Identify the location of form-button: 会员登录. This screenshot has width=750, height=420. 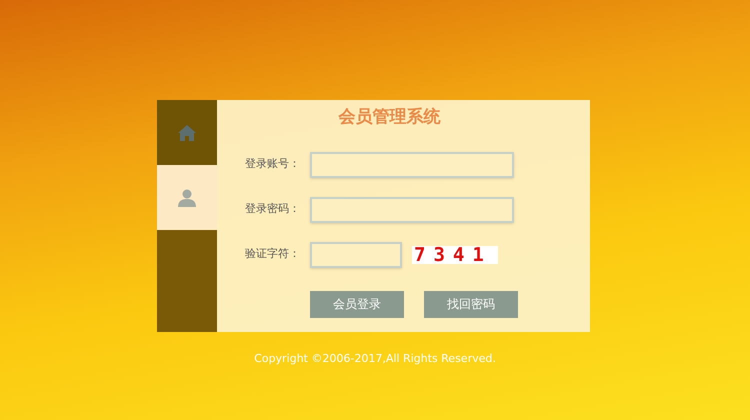
(357, 304).